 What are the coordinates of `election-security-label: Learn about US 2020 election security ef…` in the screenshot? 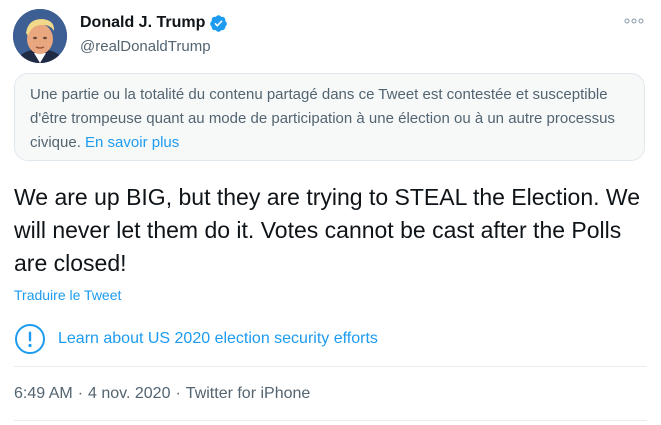 It's located at (218, 338).